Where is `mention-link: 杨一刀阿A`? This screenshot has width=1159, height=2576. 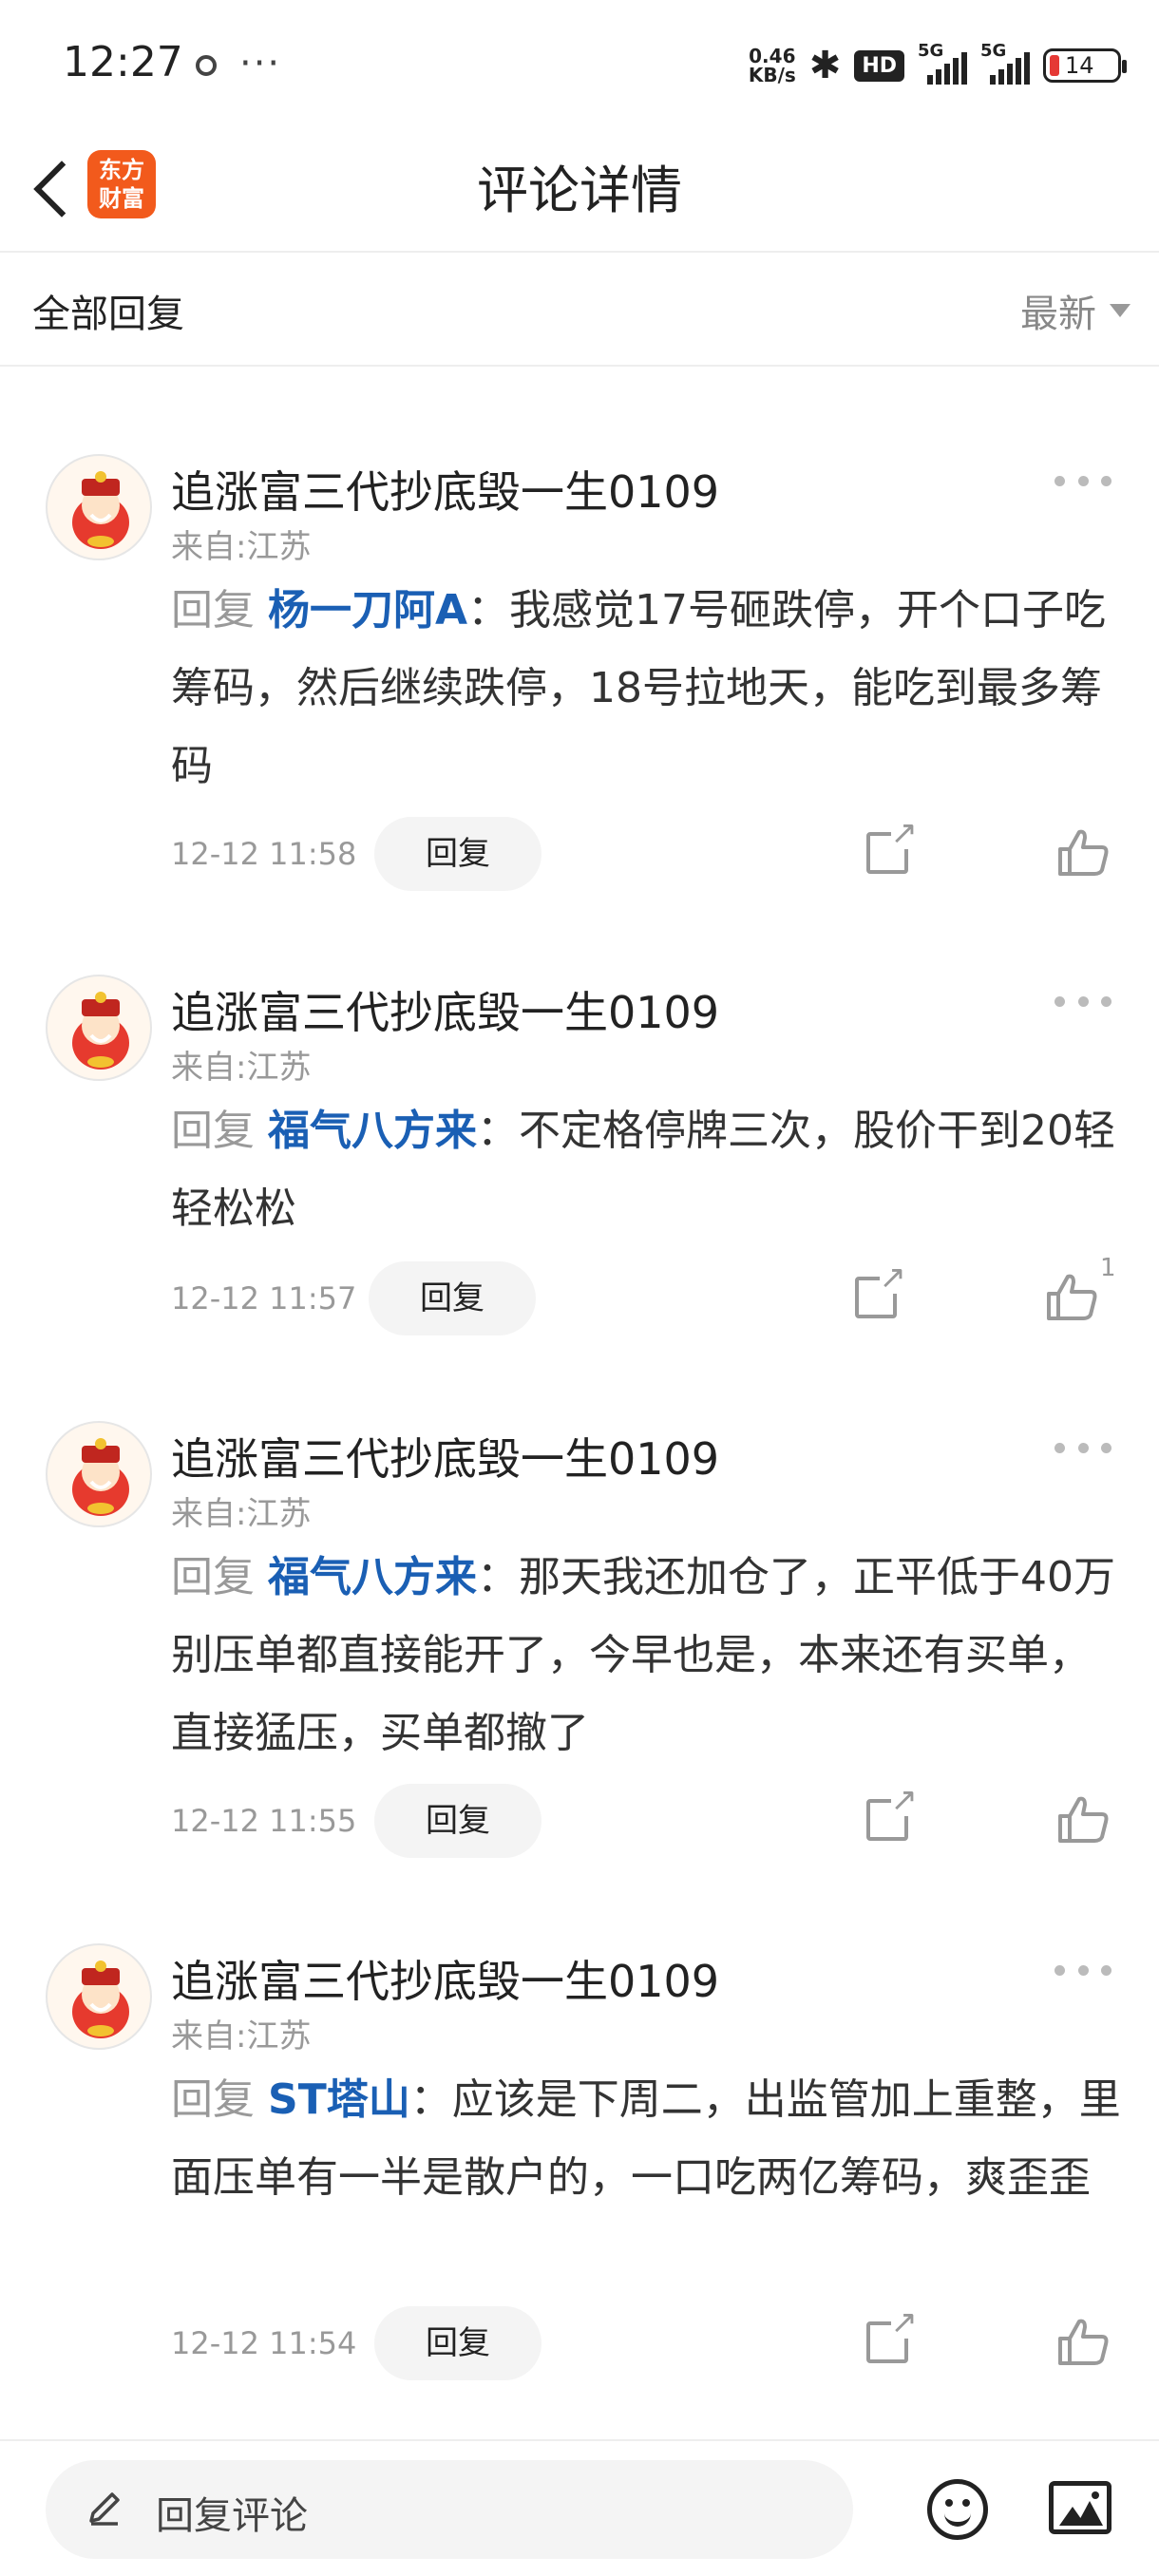 mention-link: 杨一刀阿A is located at coordinates (367, 610).